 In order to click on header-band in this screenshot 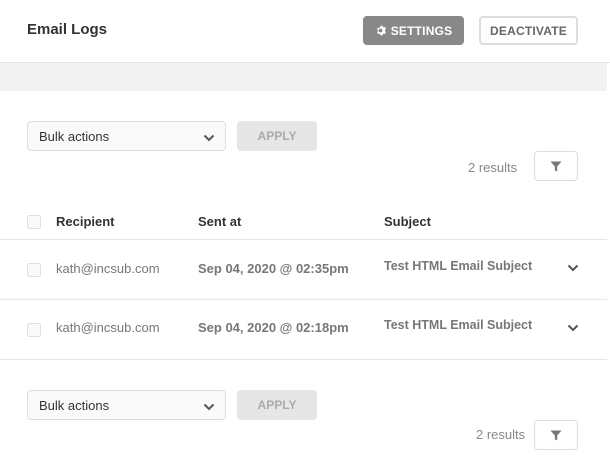, I will do `click(303, 77)`.